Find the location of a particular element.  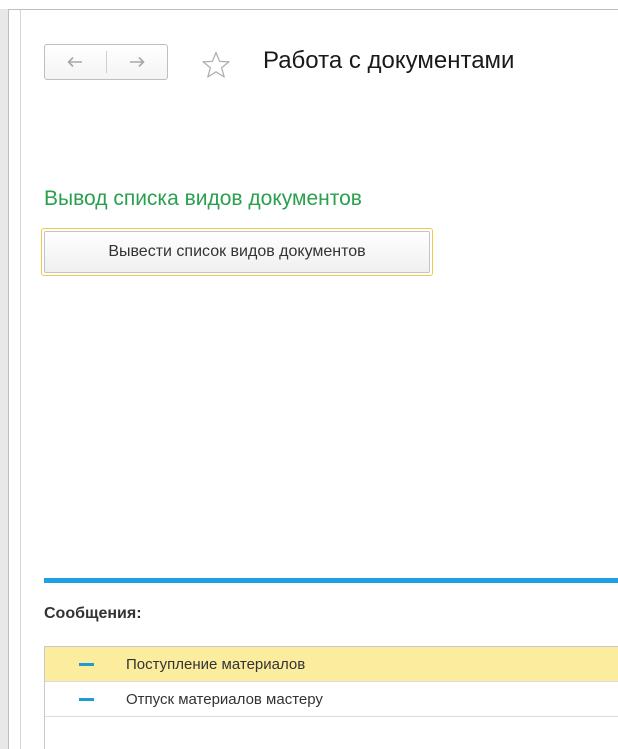

page-title: Работа с документами is located at coordinates (389, 60).